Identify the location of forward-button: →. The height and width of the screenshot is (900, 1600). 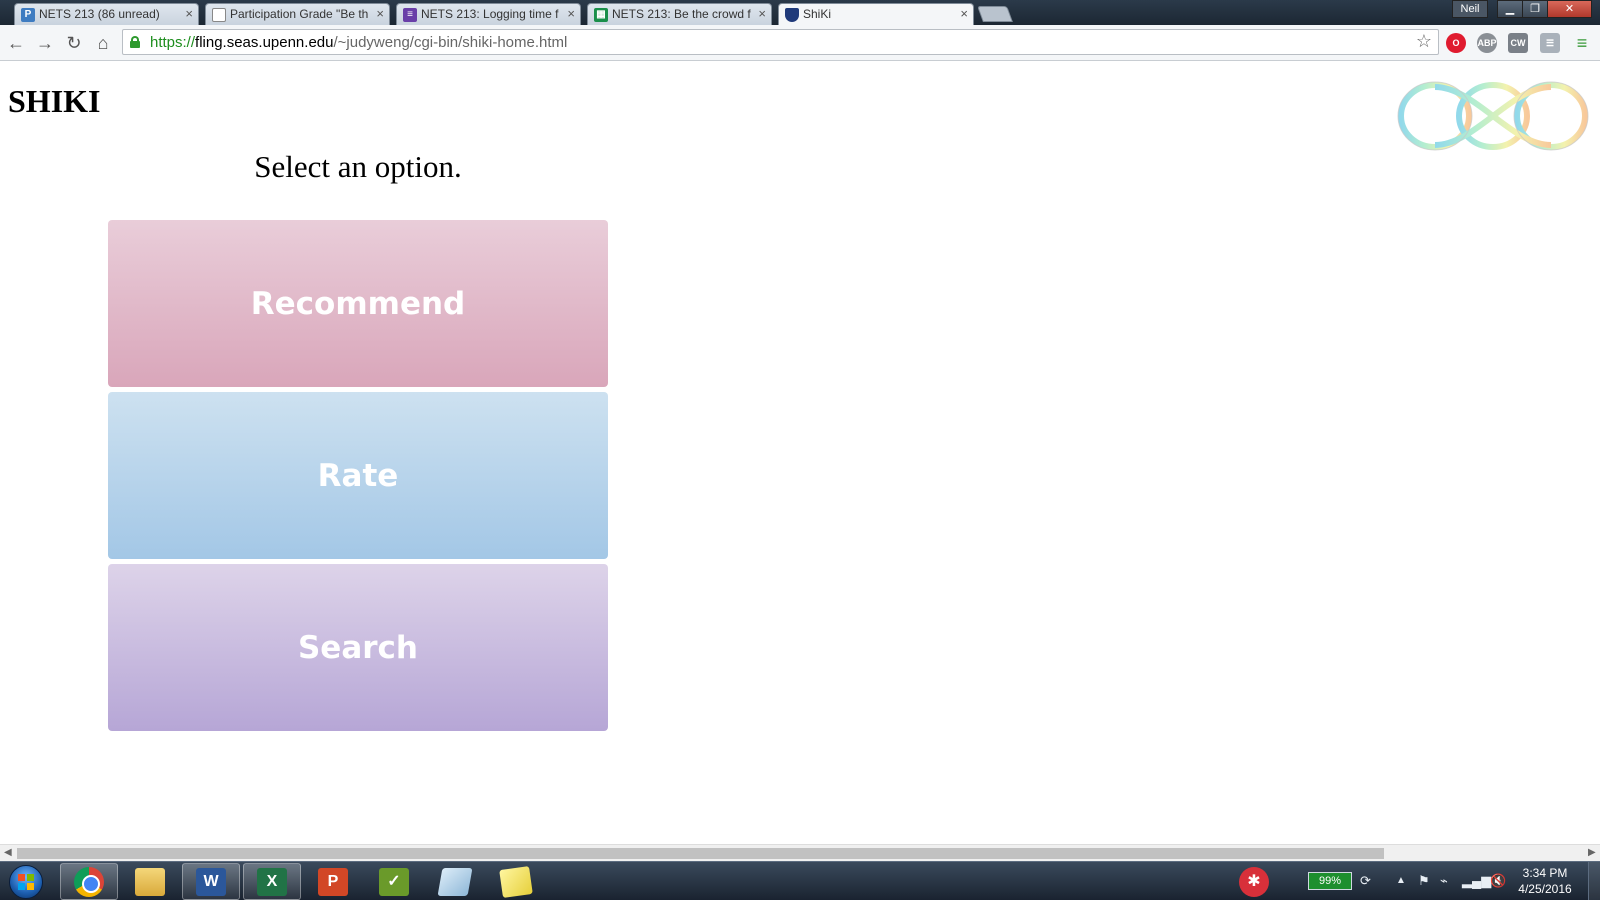
(45, 43).